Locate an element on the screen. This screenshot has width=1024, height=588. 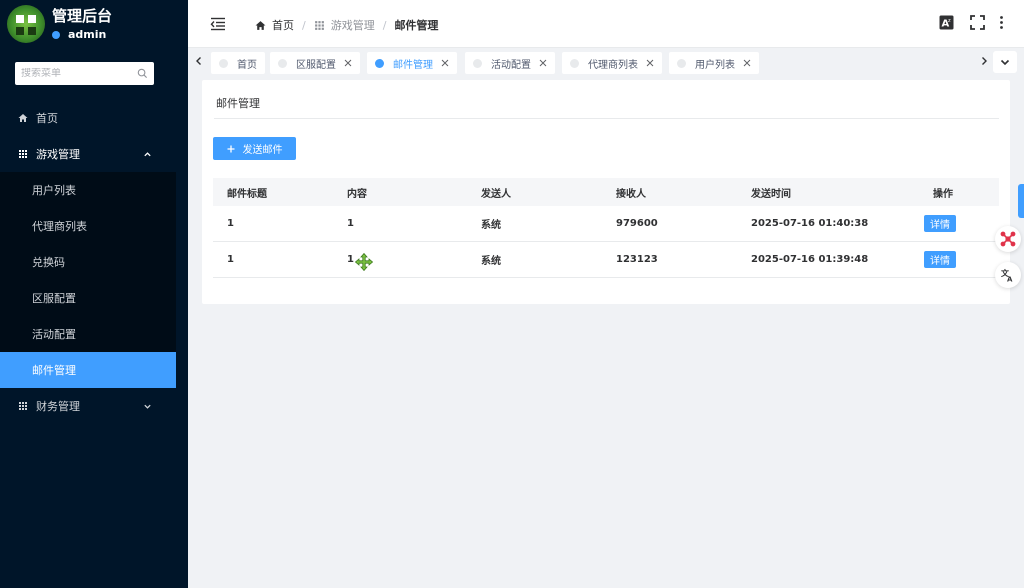
submenu-game-management: 用户列表 代理商列表 兑换码 区服配置 活动配置 邮件管理 is located at coordinates (88, 280).